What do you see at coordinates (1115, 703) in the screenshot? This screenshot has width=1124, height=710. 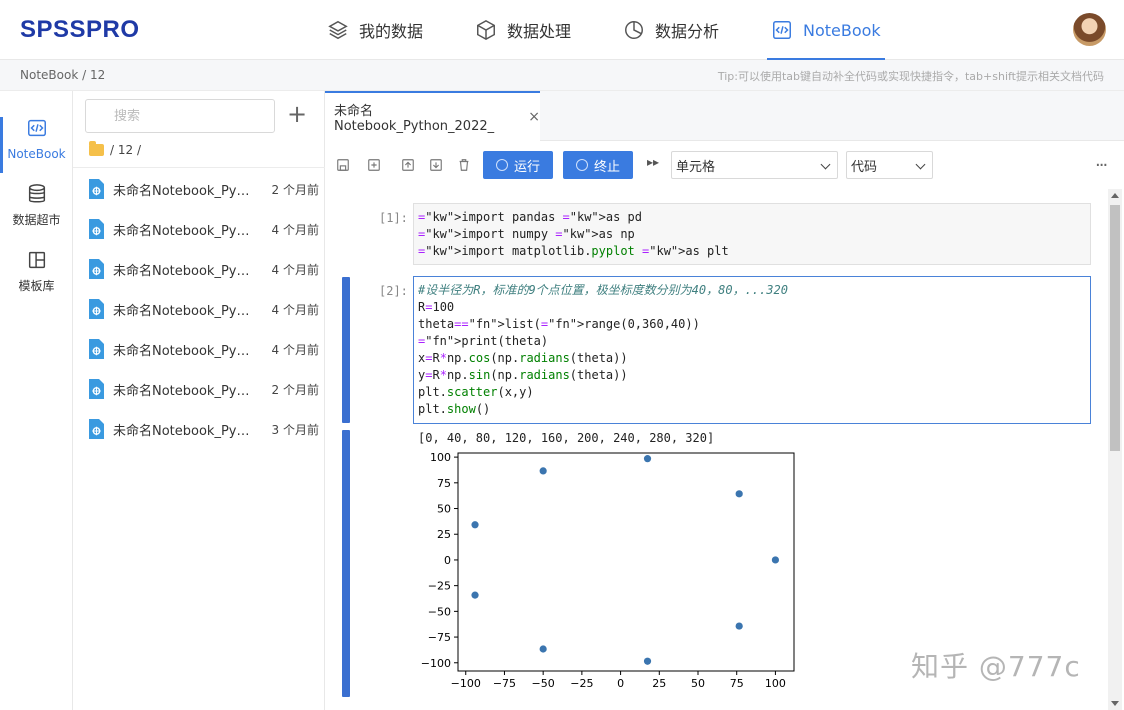 I see `scroll-down-icon` at bounding box center [1115, 703].